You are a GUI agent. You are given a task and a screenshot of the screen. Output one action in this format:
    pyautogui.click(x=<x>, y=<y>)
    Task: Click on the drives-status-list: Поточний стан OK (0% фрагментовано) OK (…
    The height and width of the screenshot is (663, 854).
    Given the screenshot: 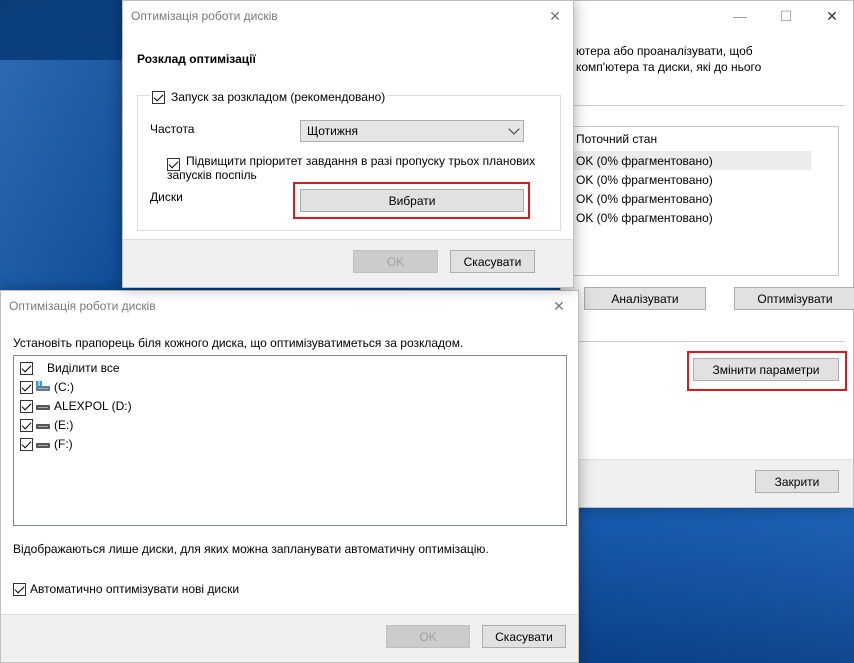 What is the action you would take?
    pyautogui.click(x=700, y=201)
    